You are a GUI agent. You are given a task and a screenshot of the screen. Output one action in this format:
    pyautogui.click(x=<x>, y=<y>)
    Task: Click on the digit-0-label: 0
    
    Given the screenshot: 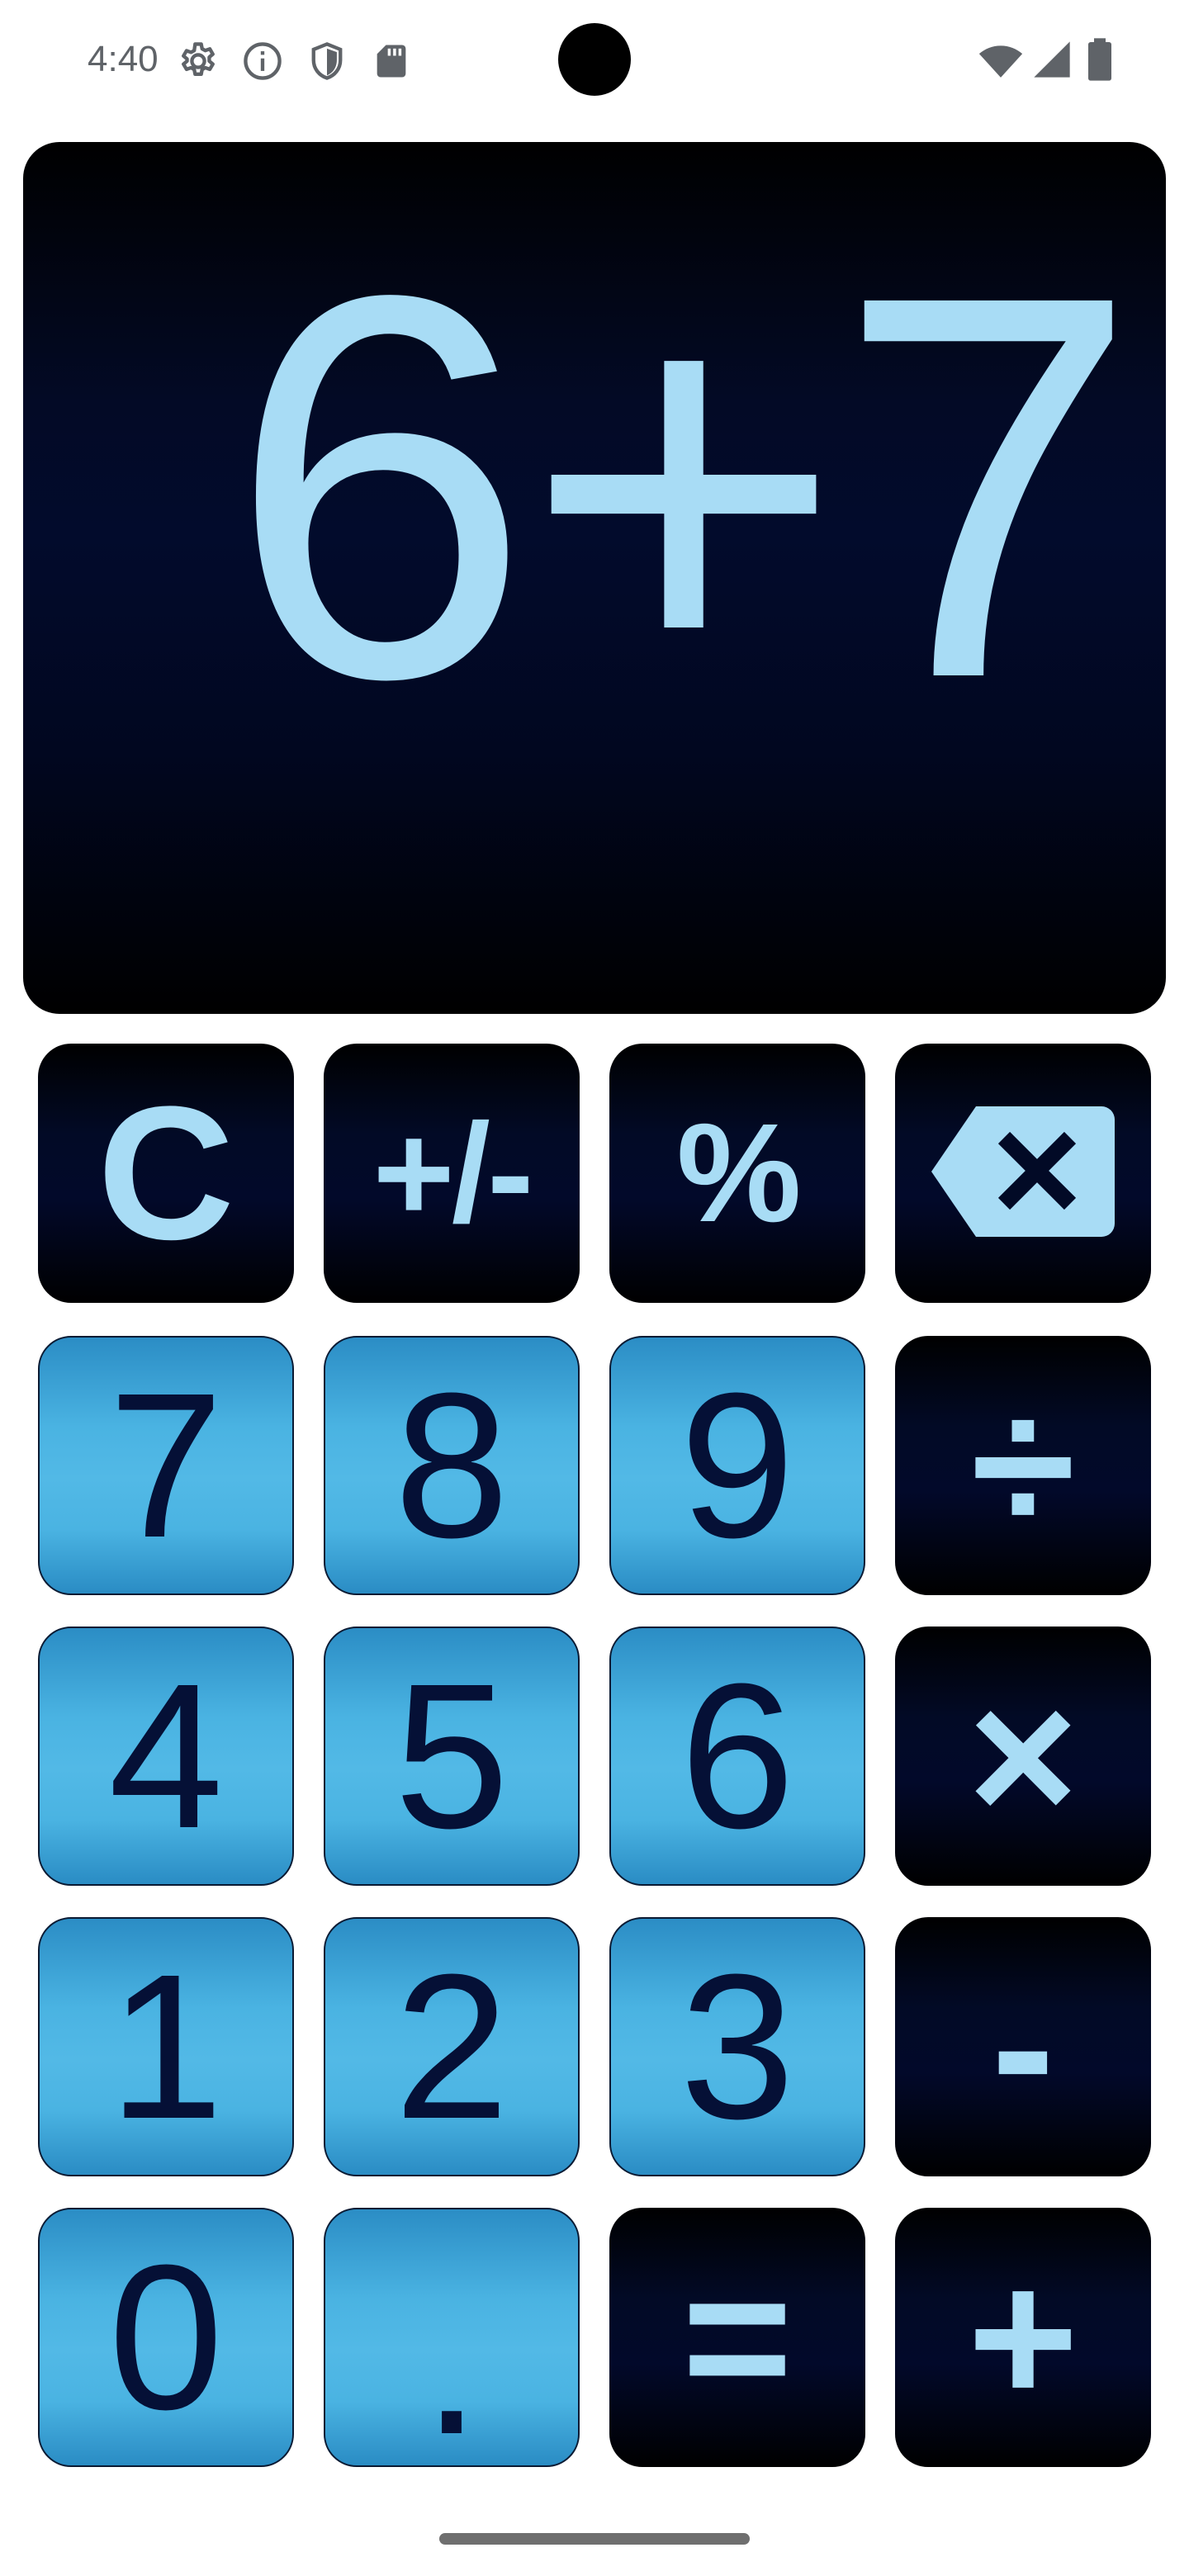 What is the action you would take?
    pyautogui.click(x=166, y=2337)
    